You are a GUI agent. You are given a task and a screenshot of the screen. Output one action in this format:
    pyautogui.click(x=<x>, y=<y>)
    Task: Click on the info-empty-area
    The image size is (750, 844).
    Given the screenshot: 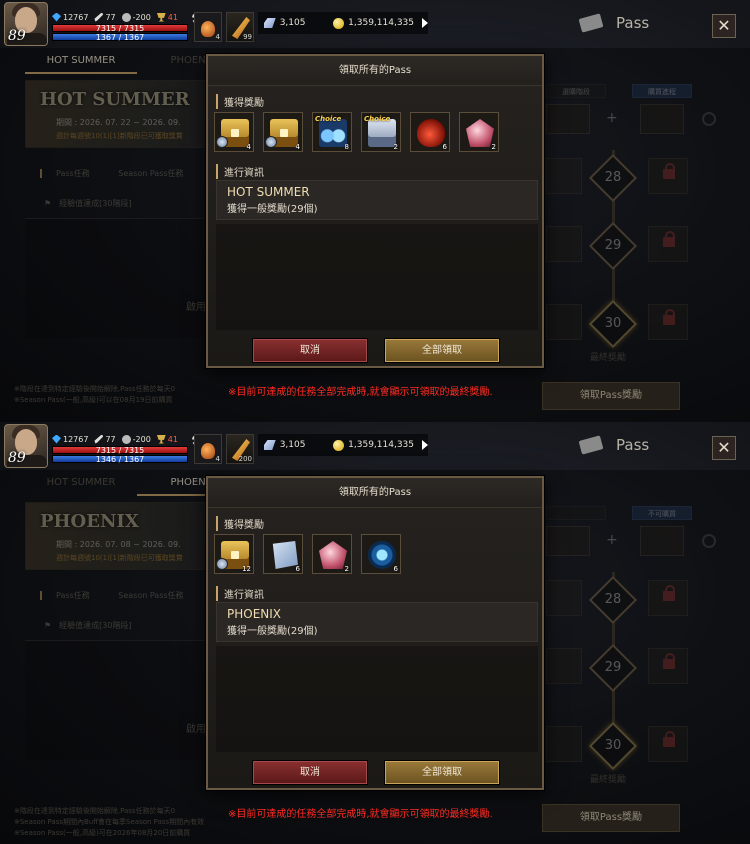 What is the action you would take?
    pyautogui.click(x=377, y=277)
    